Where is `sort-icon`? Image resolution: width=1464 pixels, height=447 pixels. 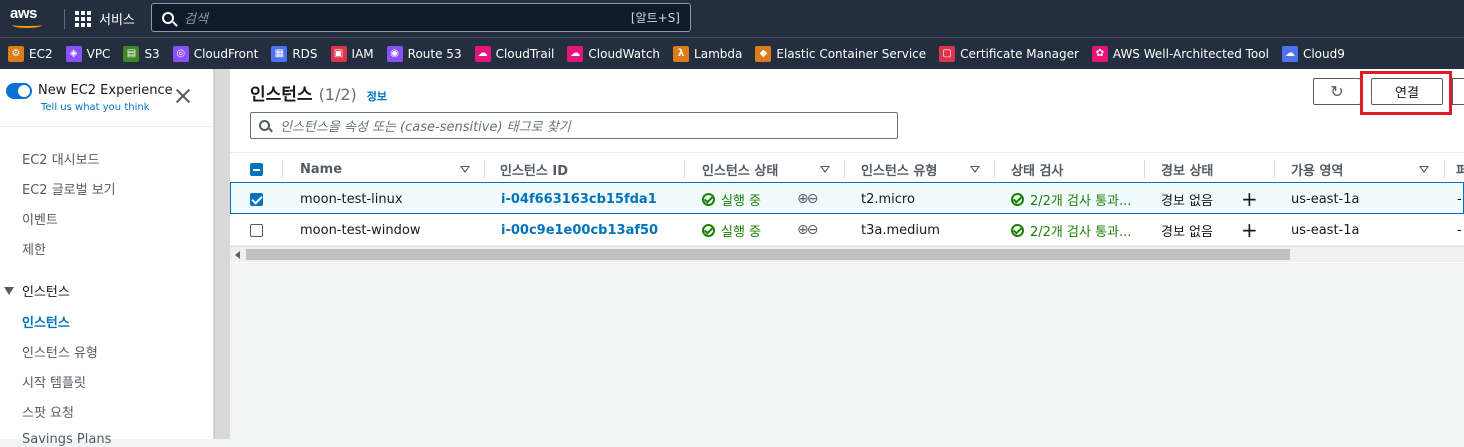 sort-icon is located at coordinates (975, 169).